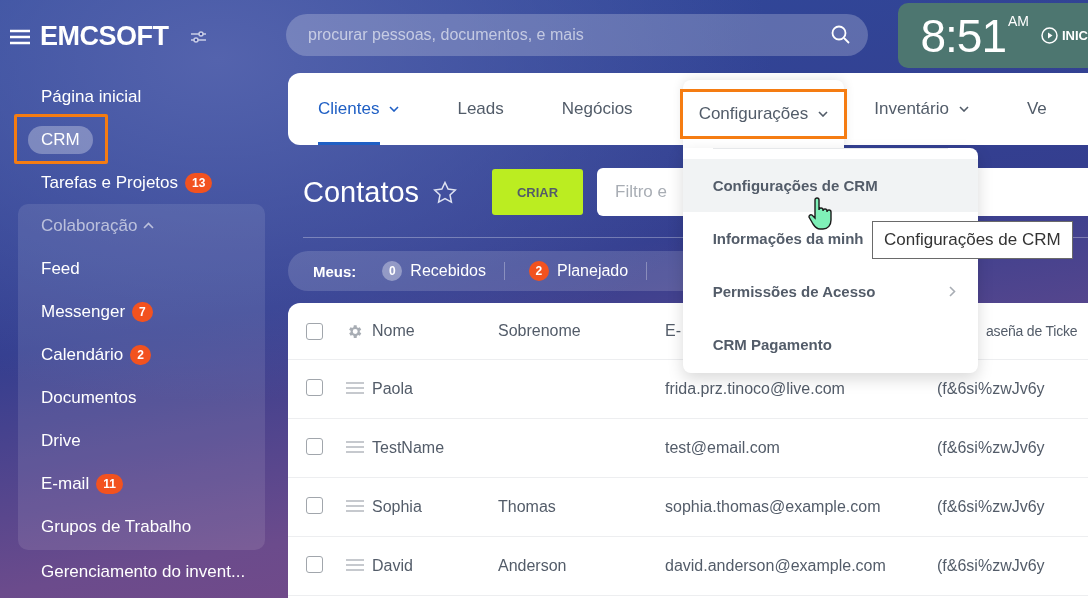  Describe the element at coordinates (89, 397) in the screenshot. I see `sidebar-item: Documentos` at that location.